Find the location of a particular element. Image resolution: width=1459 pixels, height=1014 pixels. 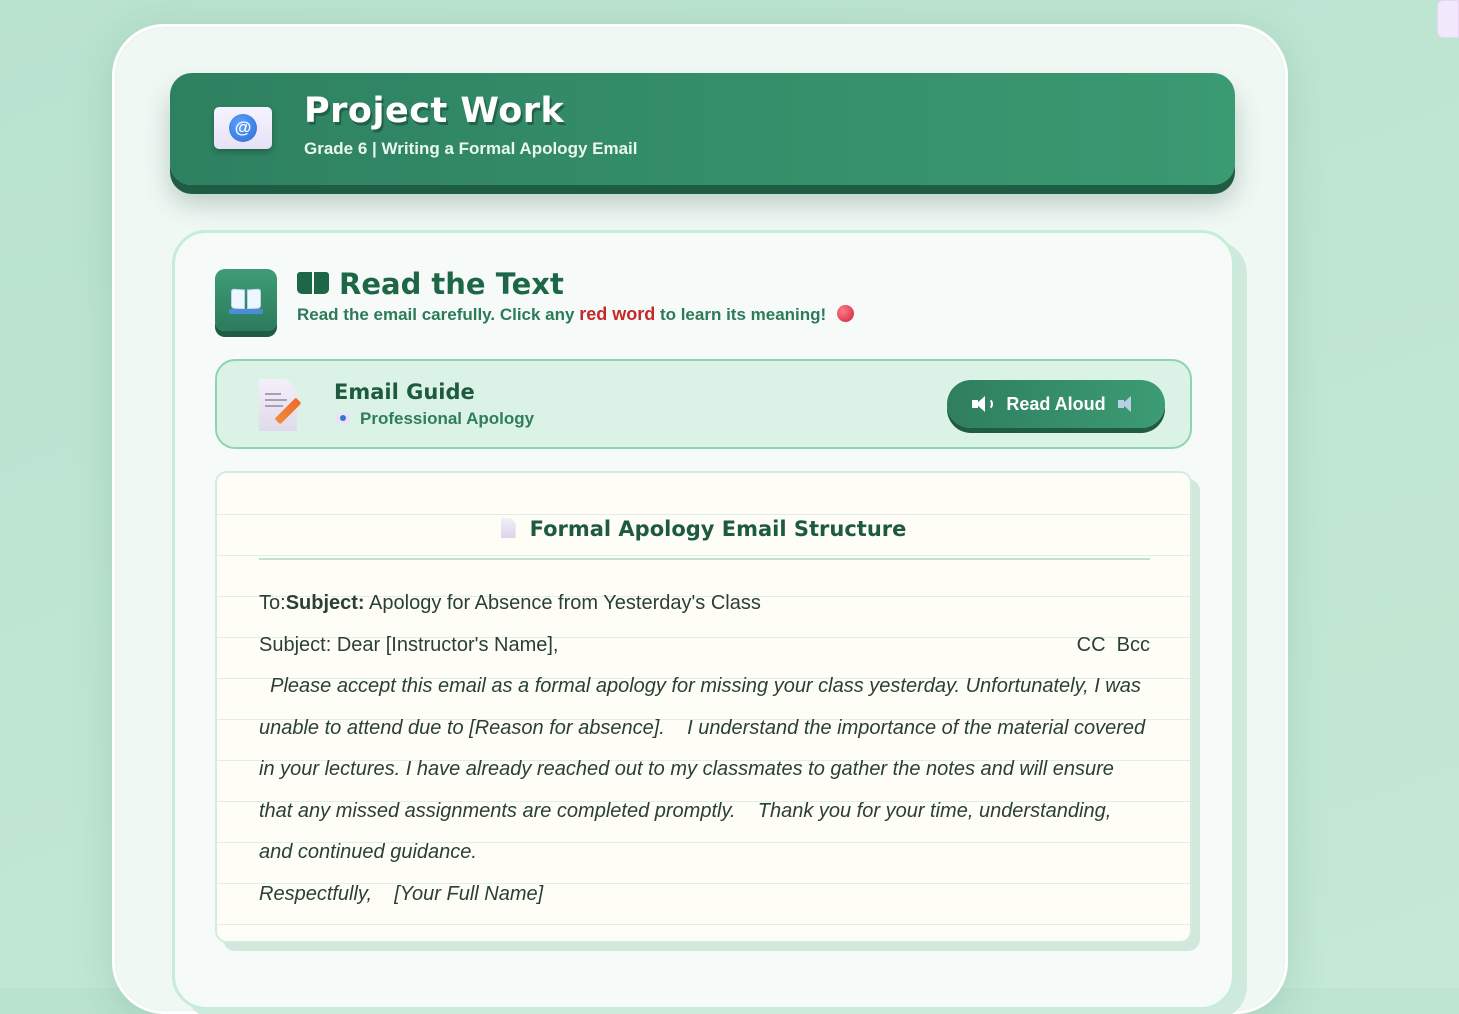

book-icon is located at coordinates (246, 300).